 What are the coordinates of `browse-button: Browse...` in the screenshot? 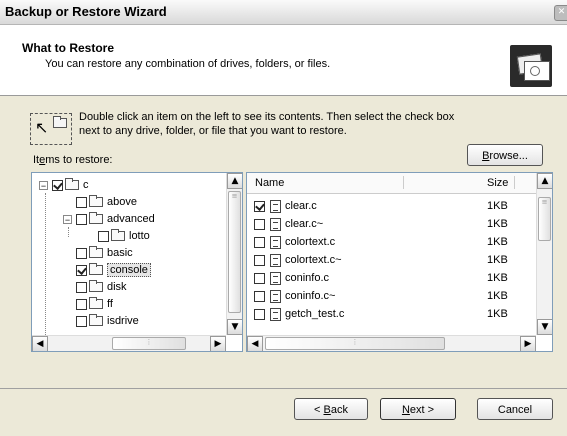 It's located at (505, 155).